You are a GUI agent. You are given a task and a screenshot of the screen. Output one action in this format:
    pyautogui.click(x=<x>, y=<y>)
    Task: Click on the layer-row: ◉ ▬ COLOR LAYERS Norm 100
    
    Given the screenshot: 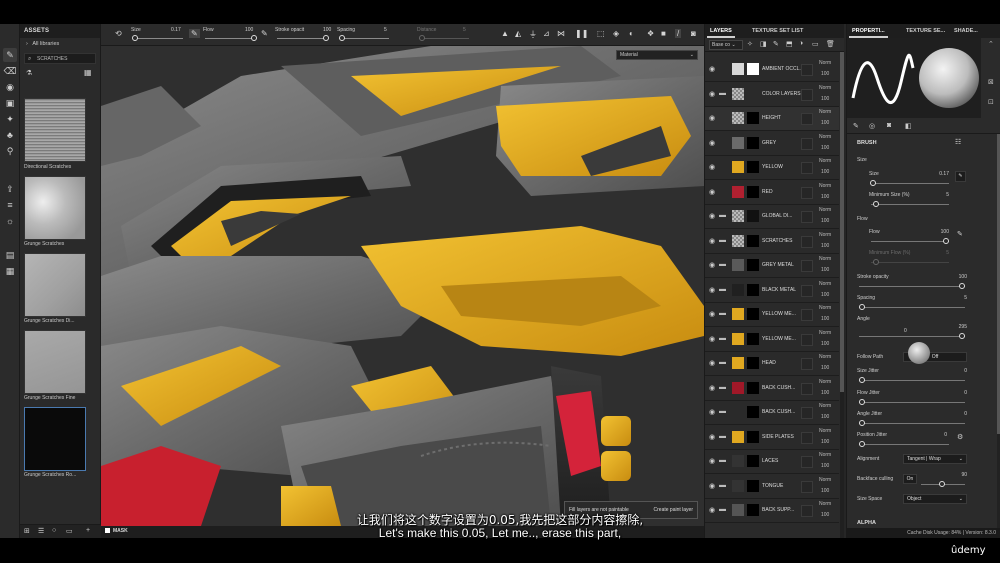 What is the action you would take?
    pyautogui.click(x=772, y=94)
    